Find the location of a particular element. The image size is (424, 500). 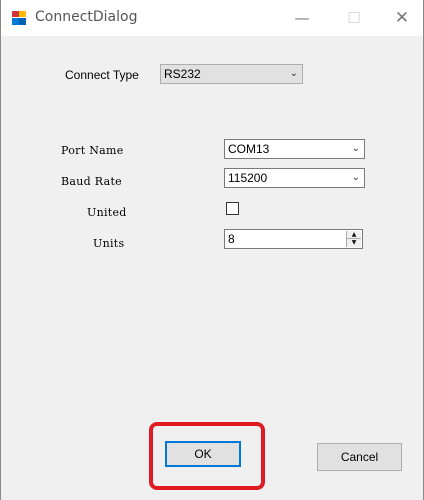

title-bar: ConnectDialog — ☐ ✕ is located at coordinates (212, 18).